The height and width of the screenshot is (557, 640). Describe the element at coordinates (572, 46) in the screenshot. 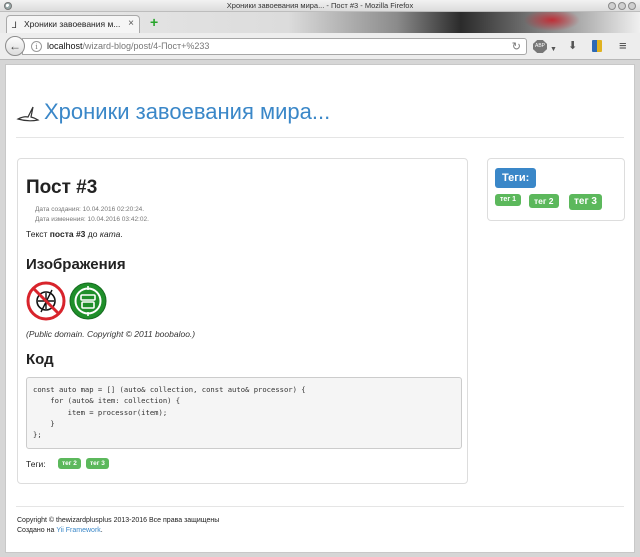

I see `download-icon: ⬇` at that location.